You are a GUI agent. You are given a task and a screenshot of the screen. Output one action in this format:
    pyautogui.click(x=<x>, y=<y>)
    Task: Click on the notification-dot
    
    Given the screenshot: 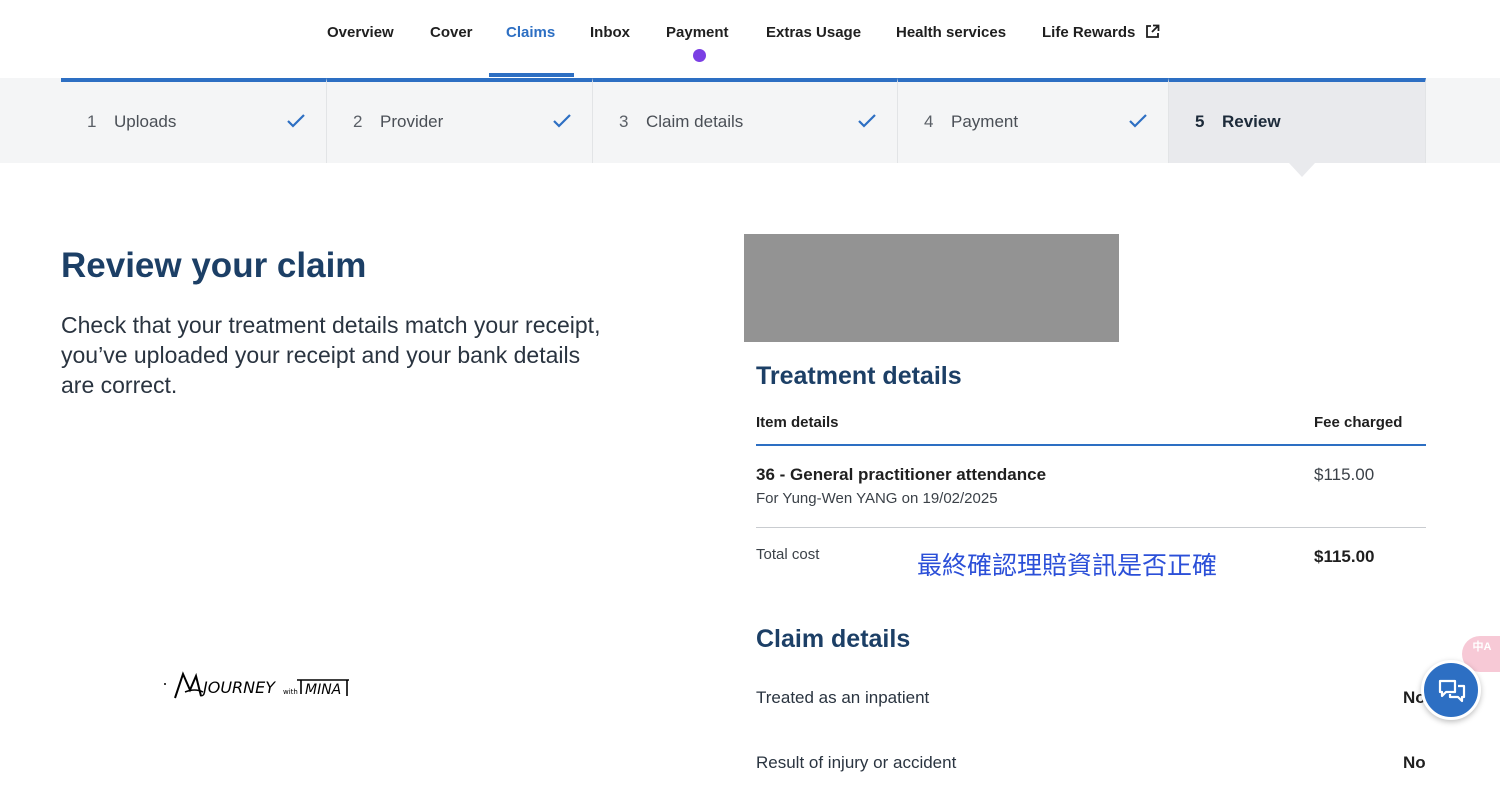 What is the action you would take?
    pyautogui.click(x=699, y=55)
    